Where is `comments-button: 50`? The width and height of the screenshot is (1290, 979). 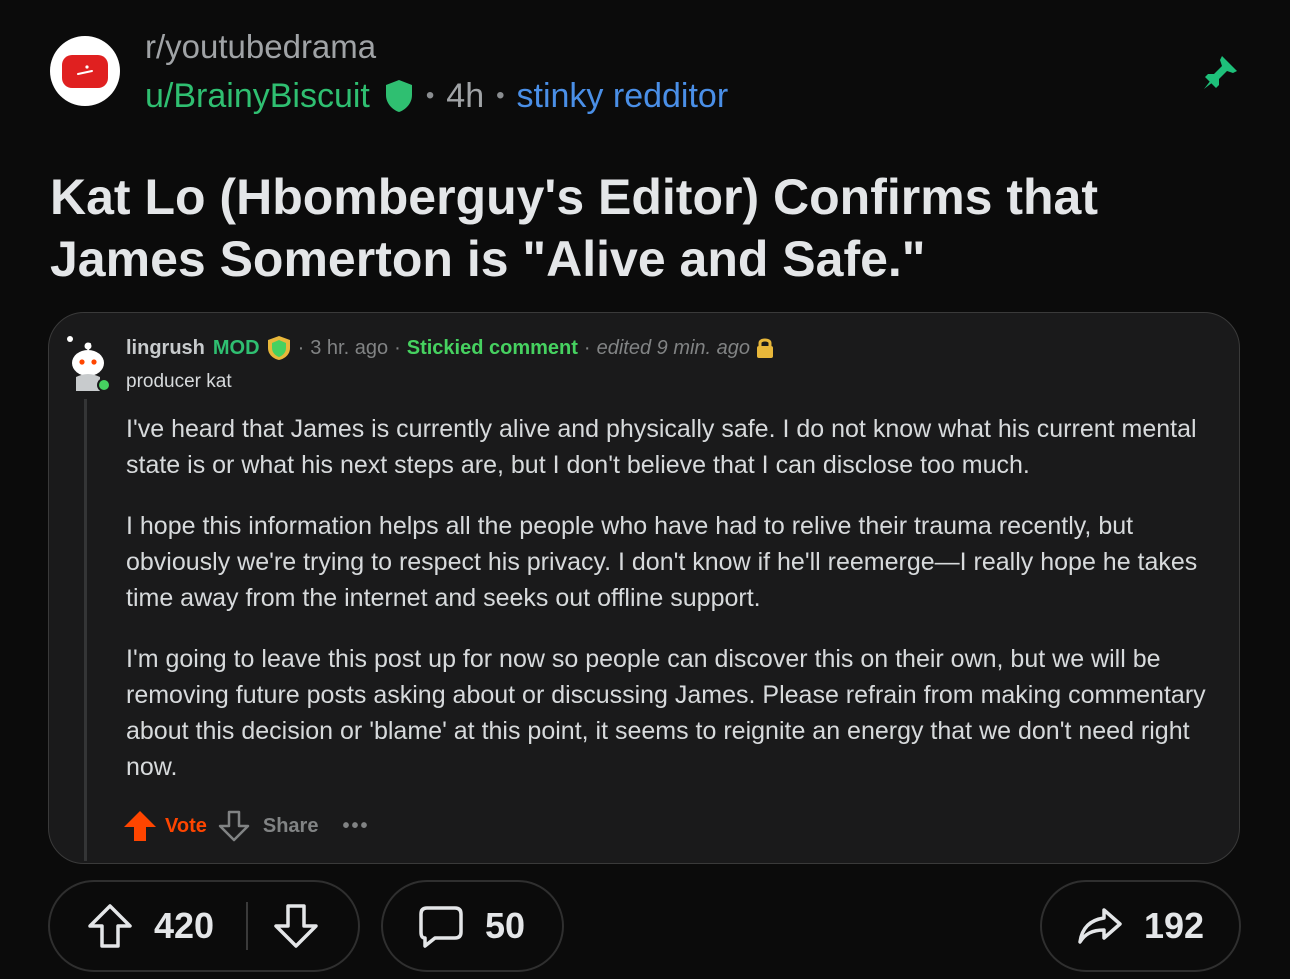
comments-button: 50 is located at coordinates (472, 926).